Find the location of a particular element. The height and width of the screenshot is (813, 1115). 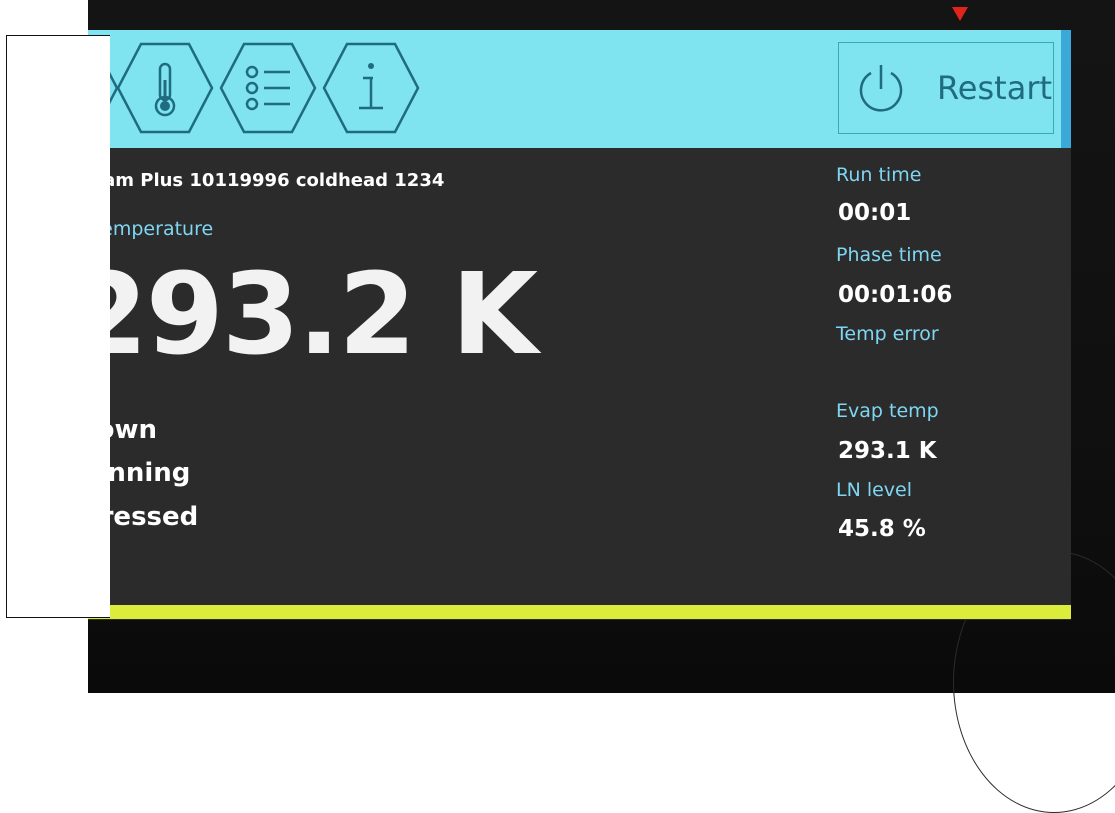

ln-level-value: 45.8 % is located at coordinates (882, 529).